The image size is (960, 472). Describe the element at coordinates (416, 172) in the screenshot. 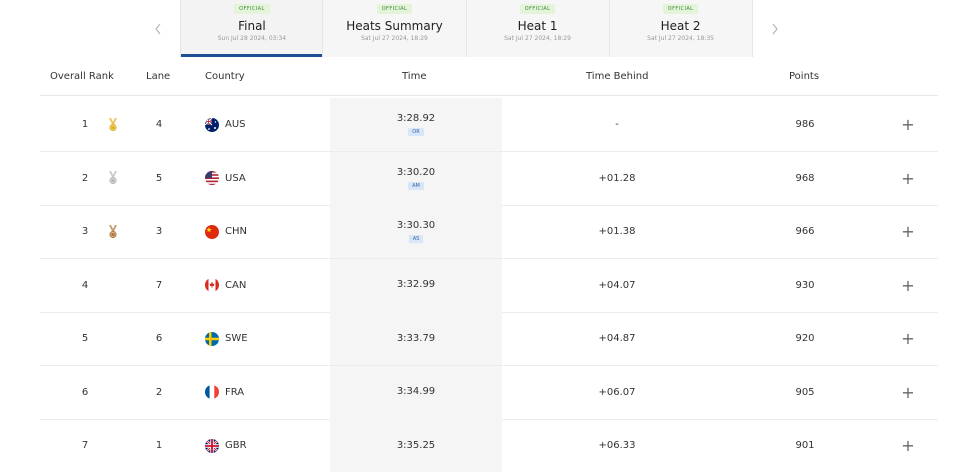

I see `race-time: 3:30.20` at that location.